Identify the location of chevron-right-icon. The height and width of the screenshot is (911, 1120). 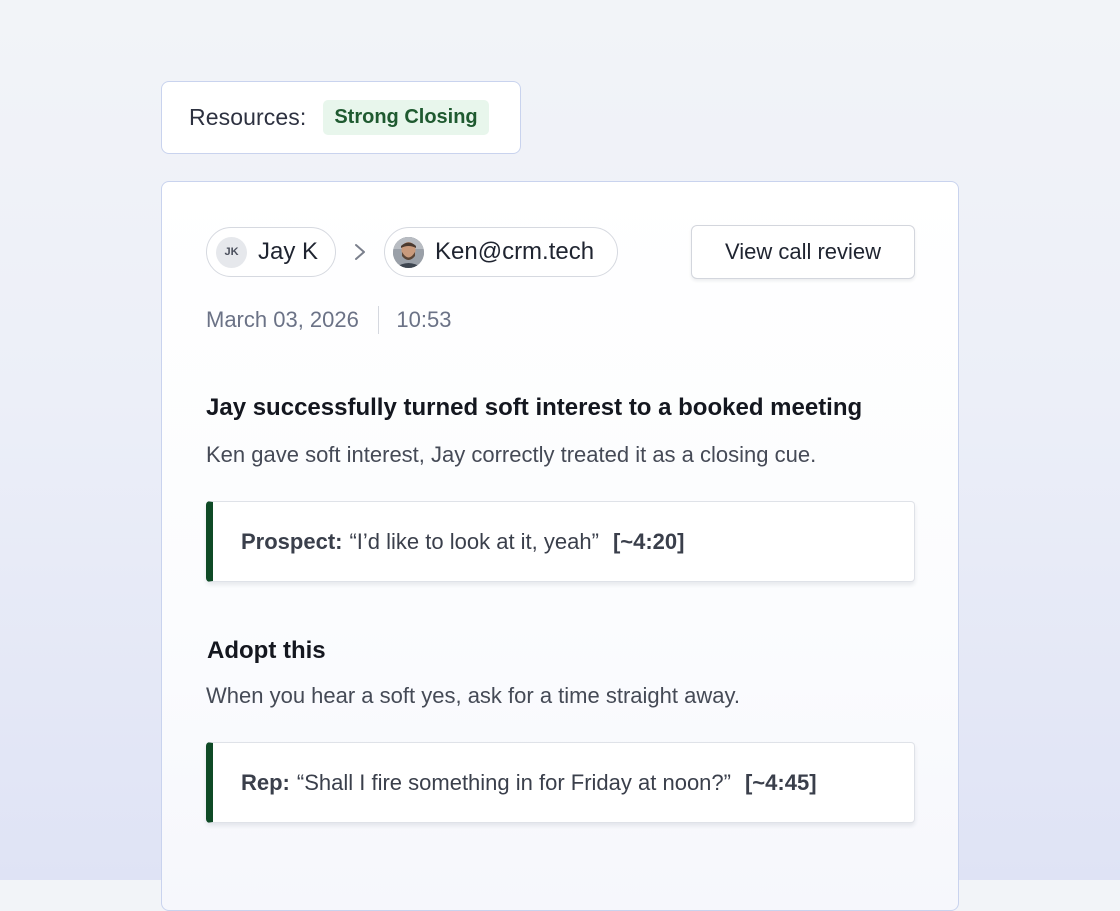
(360, 252).